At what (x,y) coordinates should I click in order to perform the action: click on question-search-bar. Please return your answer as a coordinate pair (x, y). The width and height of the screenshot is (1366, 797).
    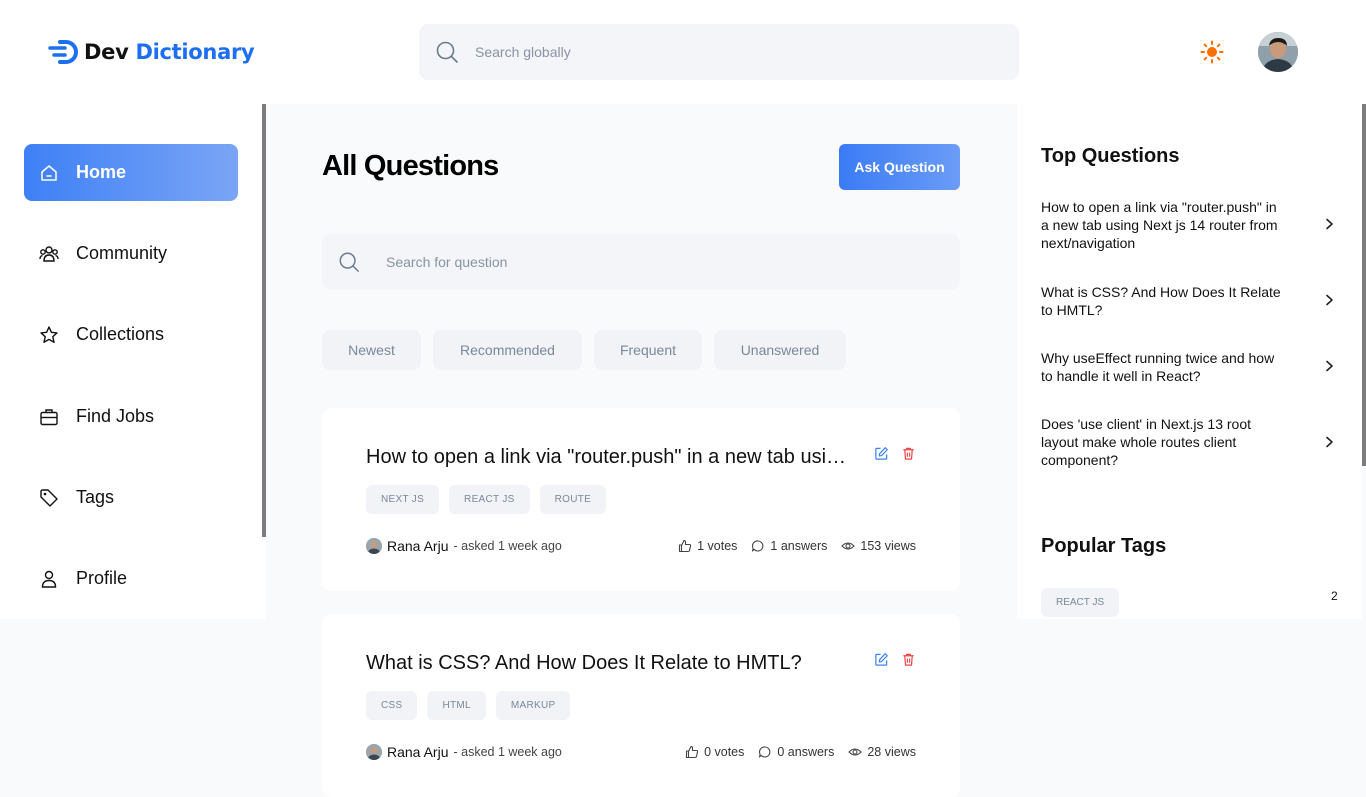
    Looking at the image, I should click on (641, 262).